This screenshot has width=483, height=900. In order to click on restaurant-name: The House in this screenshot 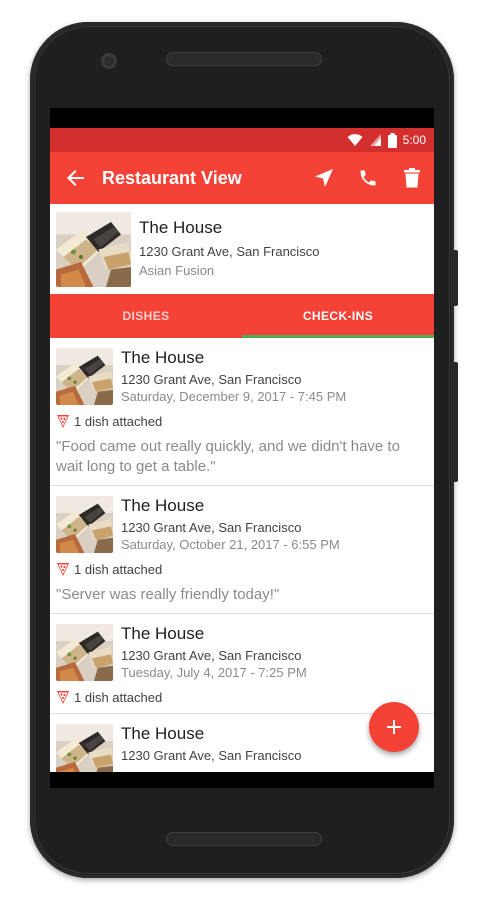, I will do `click(181, 227)`.